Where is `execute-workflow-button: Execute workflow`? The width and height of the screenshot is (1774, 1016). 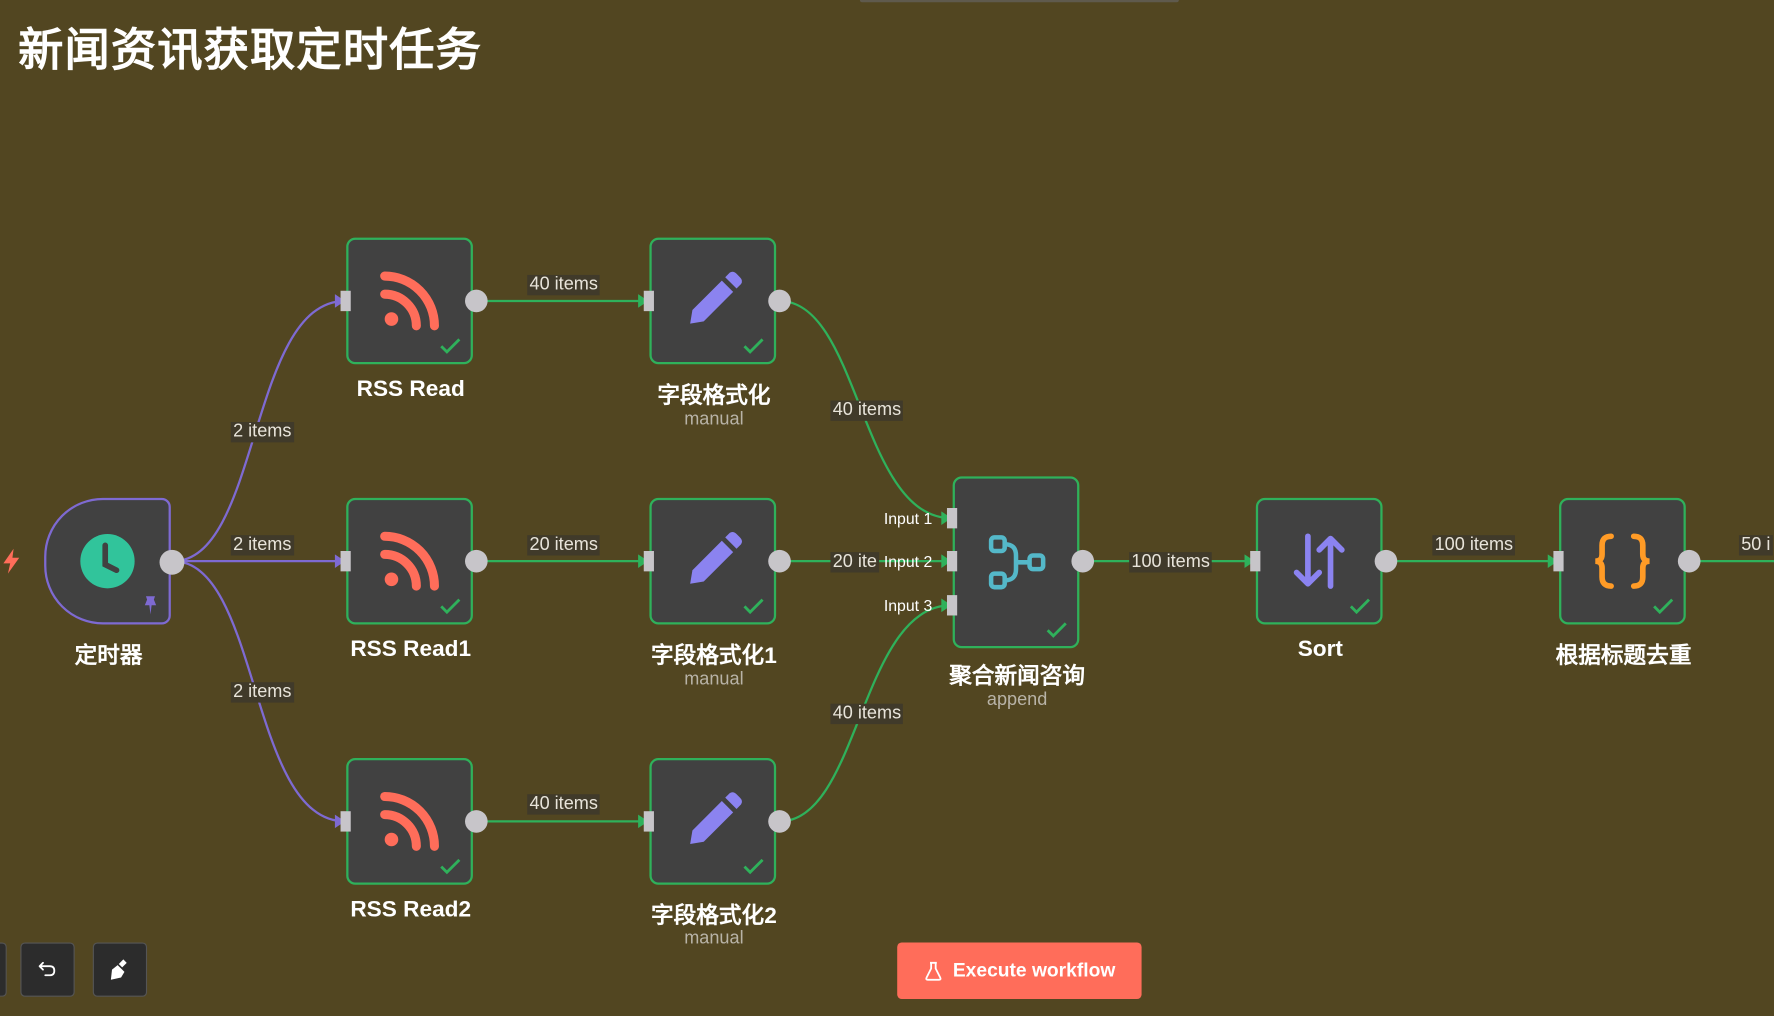 execute-workflow-button: Execute workflow is located at coordinates (1019, 971).